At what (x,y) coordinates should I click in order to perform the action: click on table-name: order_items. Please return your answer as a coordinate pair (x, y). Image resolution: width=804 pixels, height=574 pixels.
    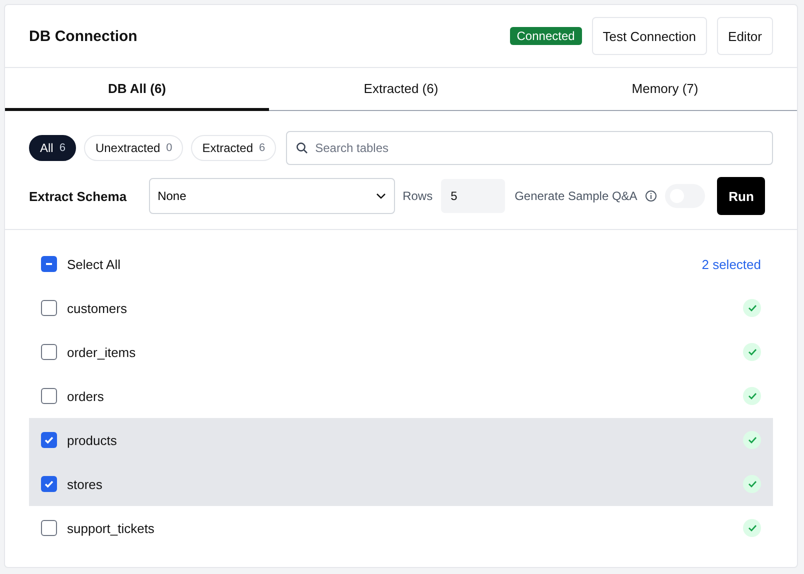
    Looking at the image, I should click on (102, 352).